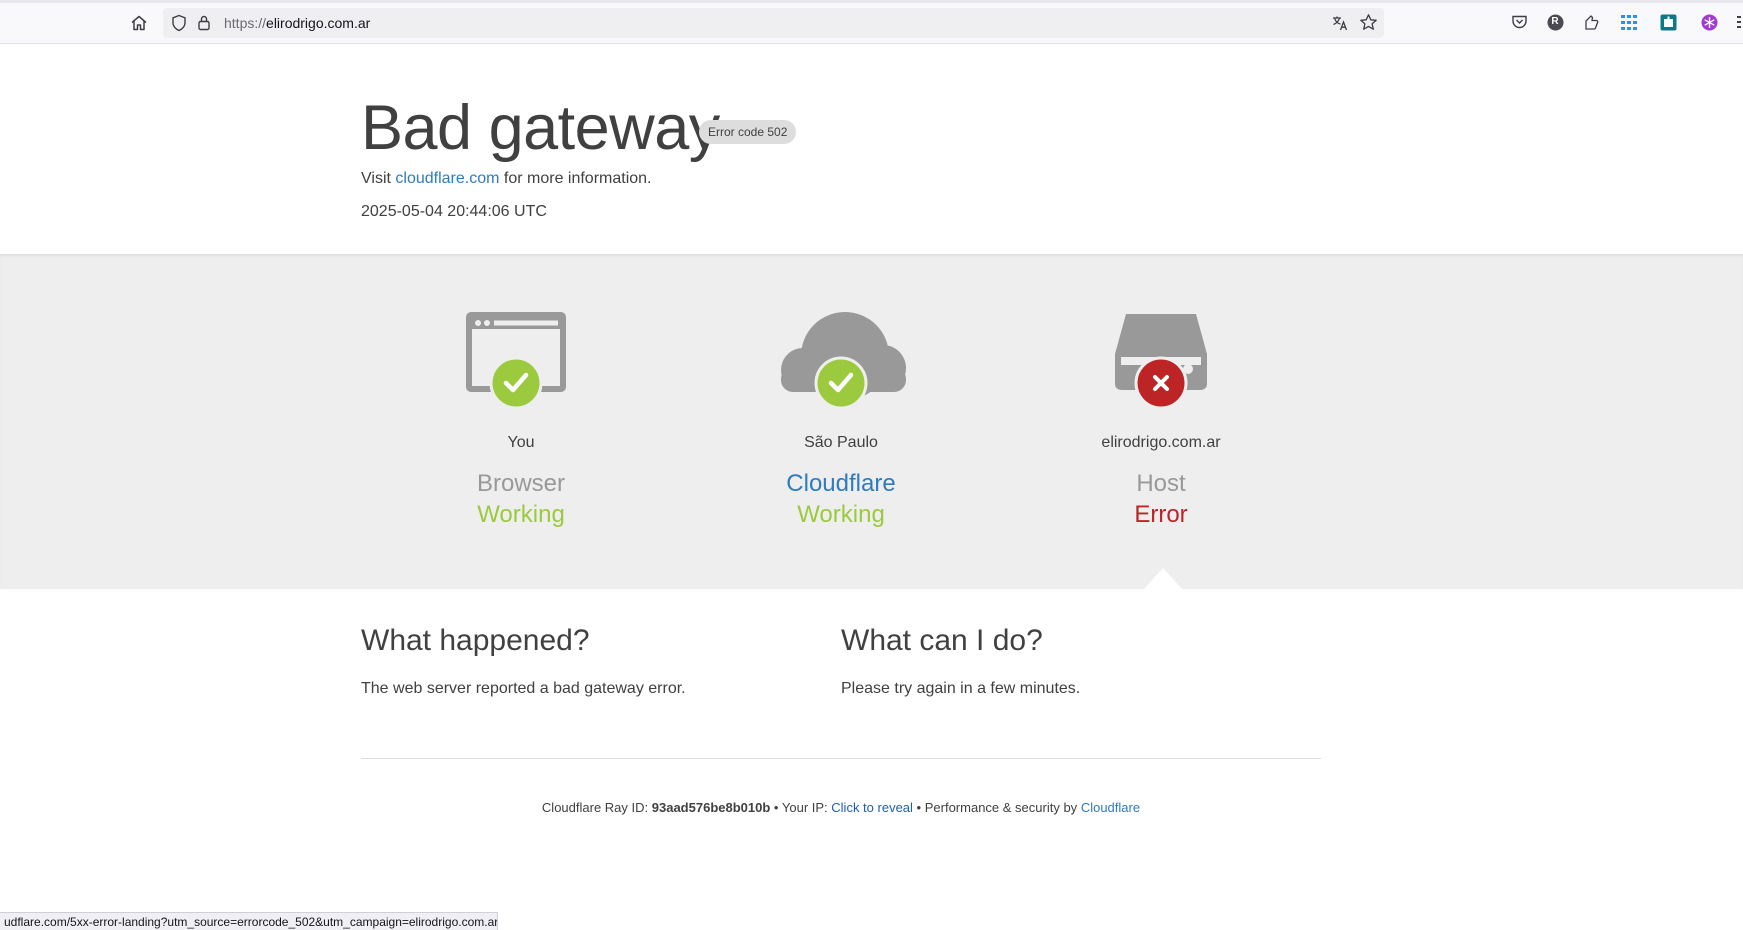 The image size is (1743, 930). What do you see at coordinates (841, 514) in the screenshot?
I see `cloudflare-state: Working` at bounding box center [841, 514].